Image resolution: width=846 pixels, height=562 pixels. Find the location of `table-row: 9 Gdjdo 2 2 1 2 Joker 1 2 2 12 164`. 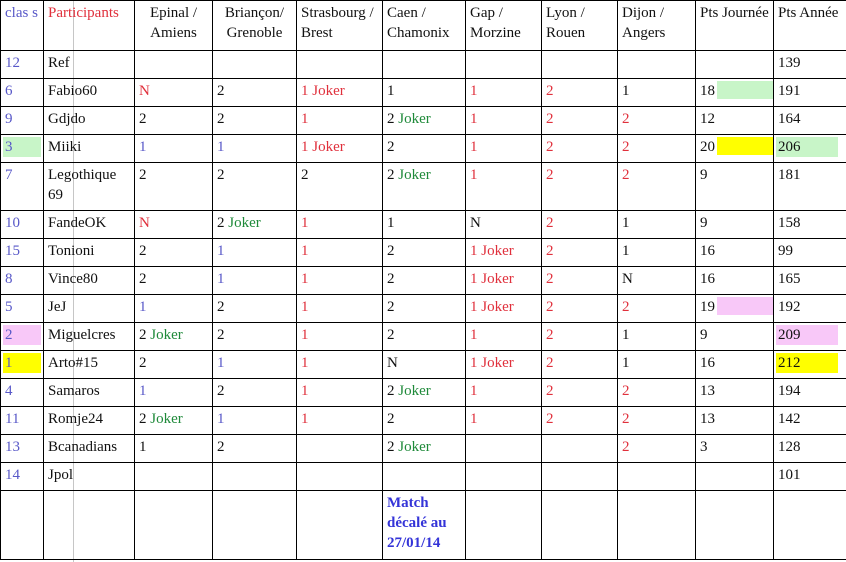

table-row: 9 Gdjdo 2 2 1 2 Joker 1 2 2 12 164 is located at coordinates (423, 120).